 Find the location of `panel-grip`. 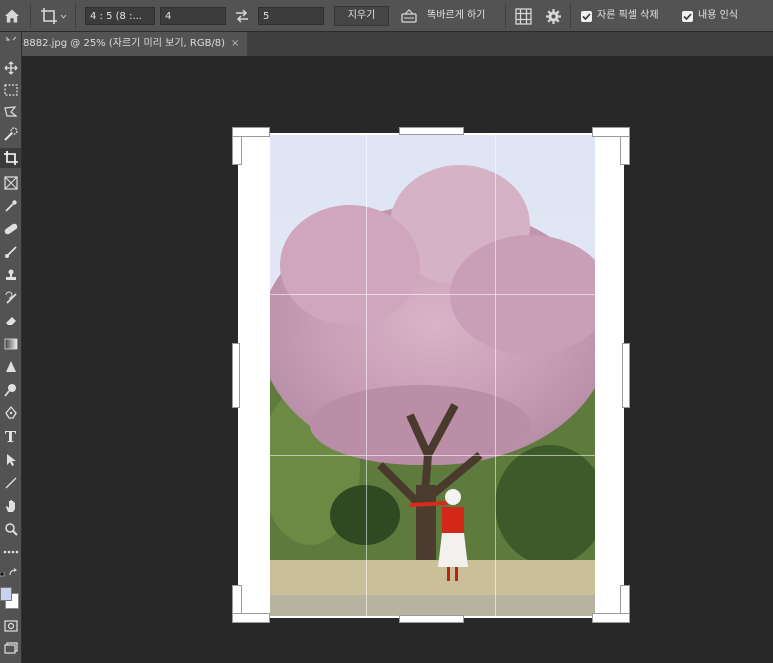

panel-grip is located at coordinates (10, 39).